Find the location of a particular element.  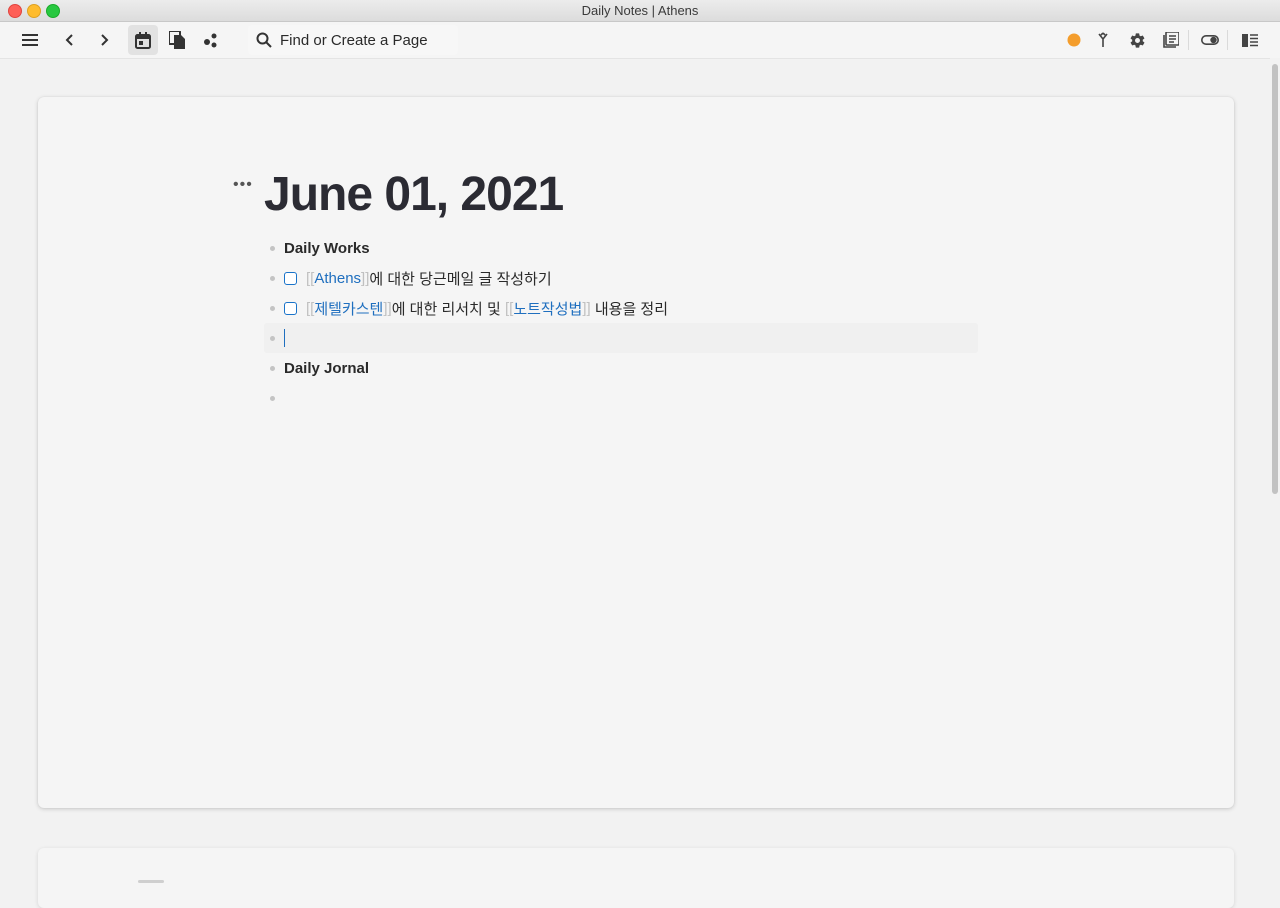

menu-icon is located at coordinates (30, 40).